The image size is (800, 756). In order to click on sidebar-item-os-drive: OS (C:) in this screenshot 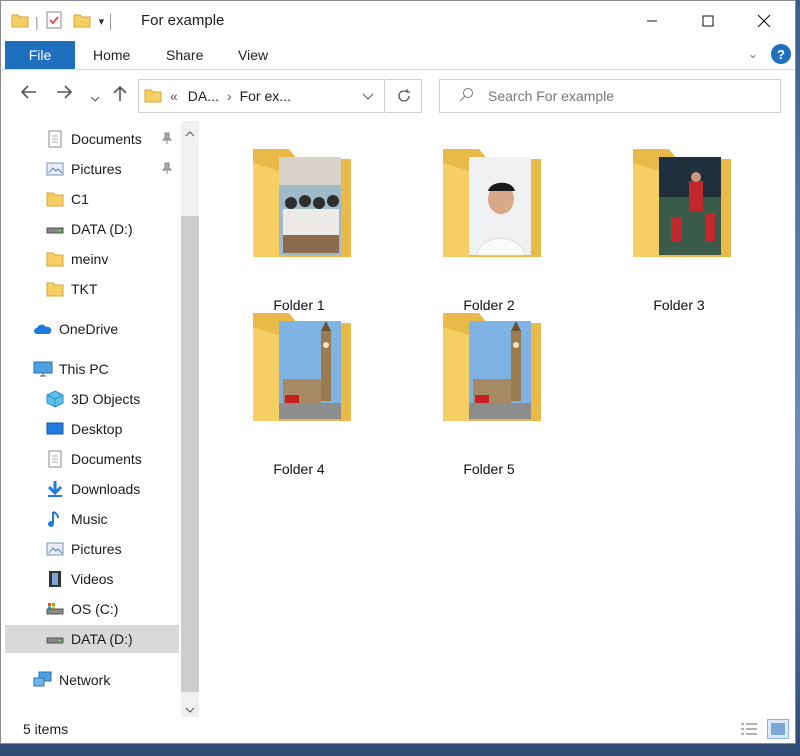, I will do `click(81, 609)`.